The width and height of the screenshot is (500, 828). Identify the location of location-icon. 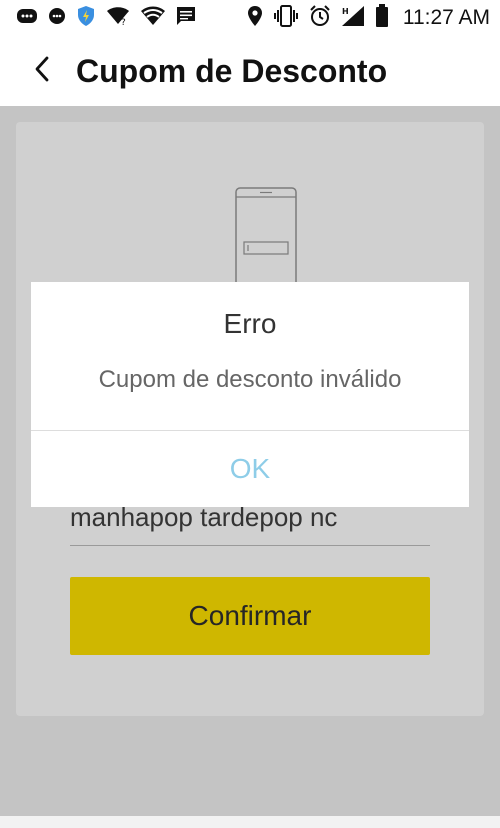
(255, 18).